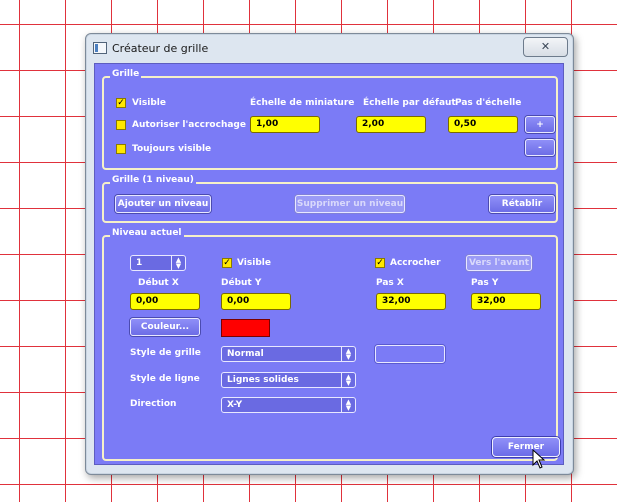 This screenshot has width=617, height=502. I want to click on bring-forward-button: Vers l'avant, so click(499, 263).